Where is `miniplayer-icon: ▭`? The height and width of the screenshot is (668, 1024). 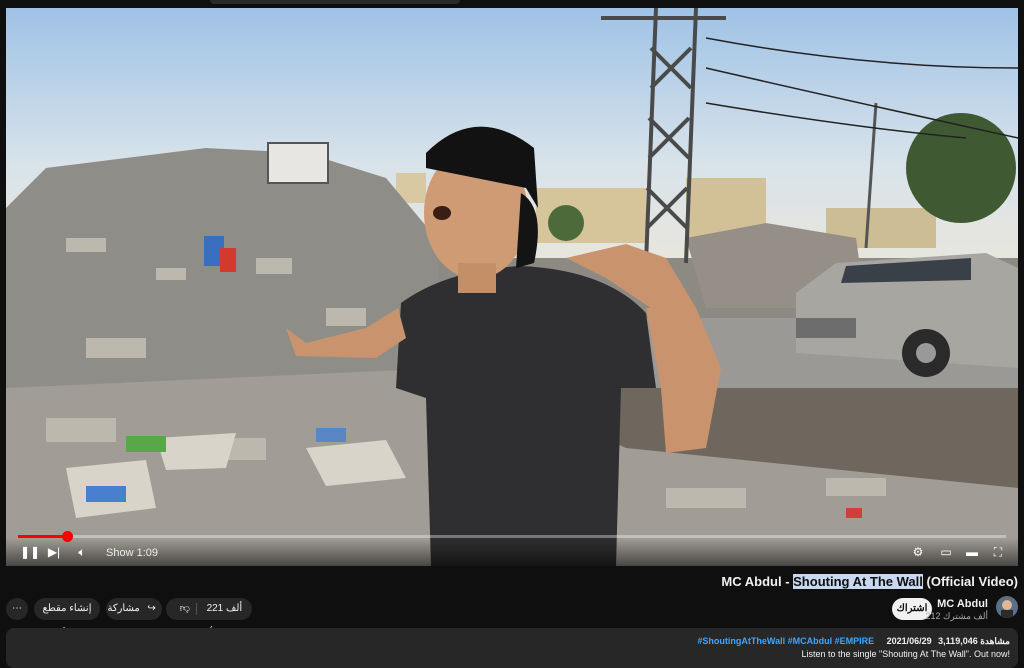
miniplayer-icon: ▭ is located at coordinates (946, 552).